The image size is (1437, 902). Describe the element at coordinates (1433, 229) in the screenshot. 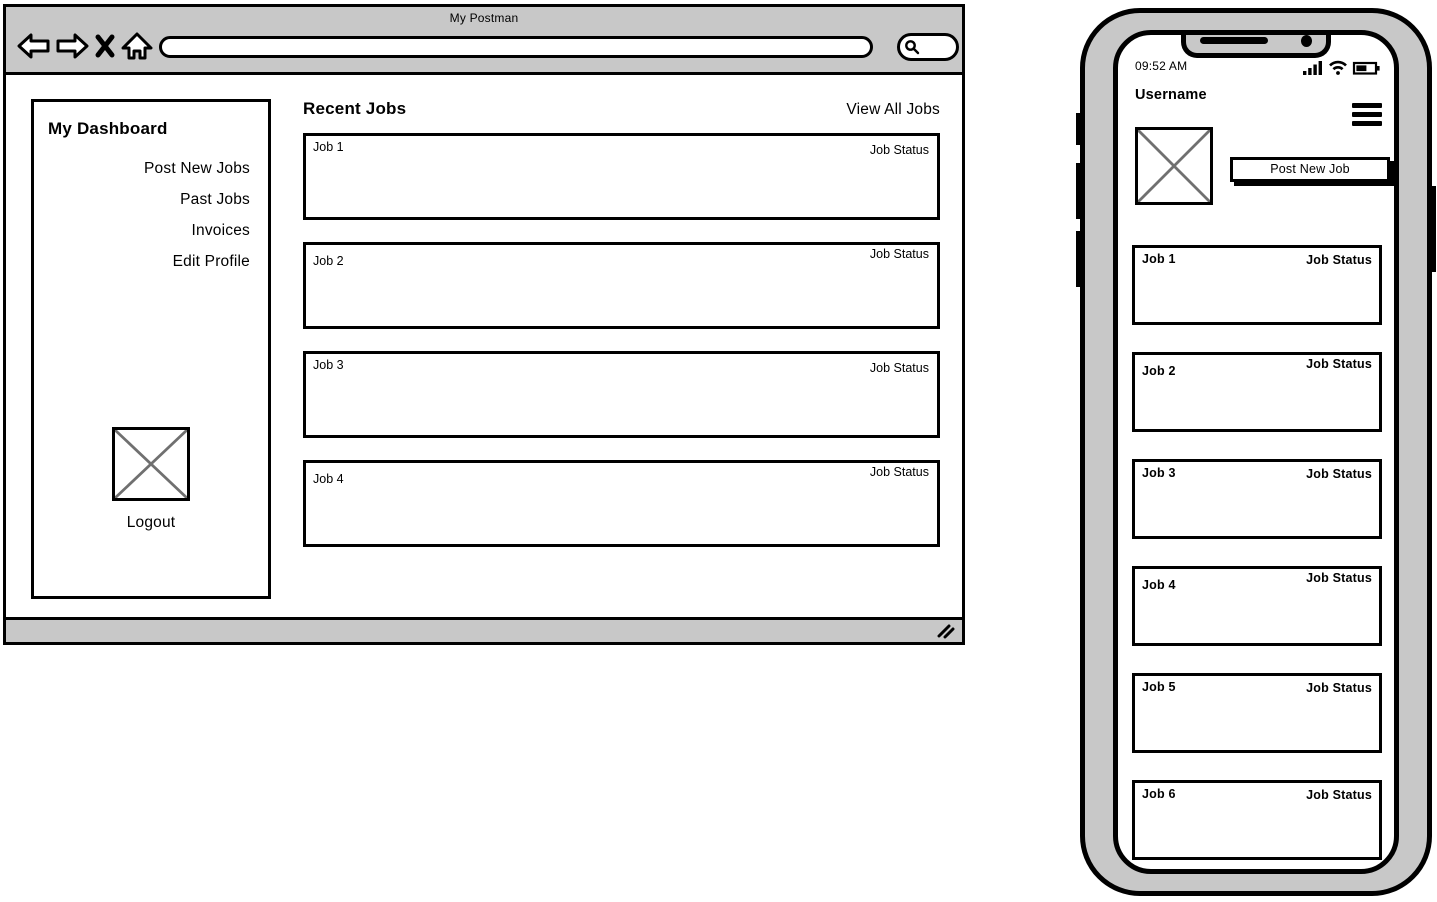

I see `phone-power-button` at that location.